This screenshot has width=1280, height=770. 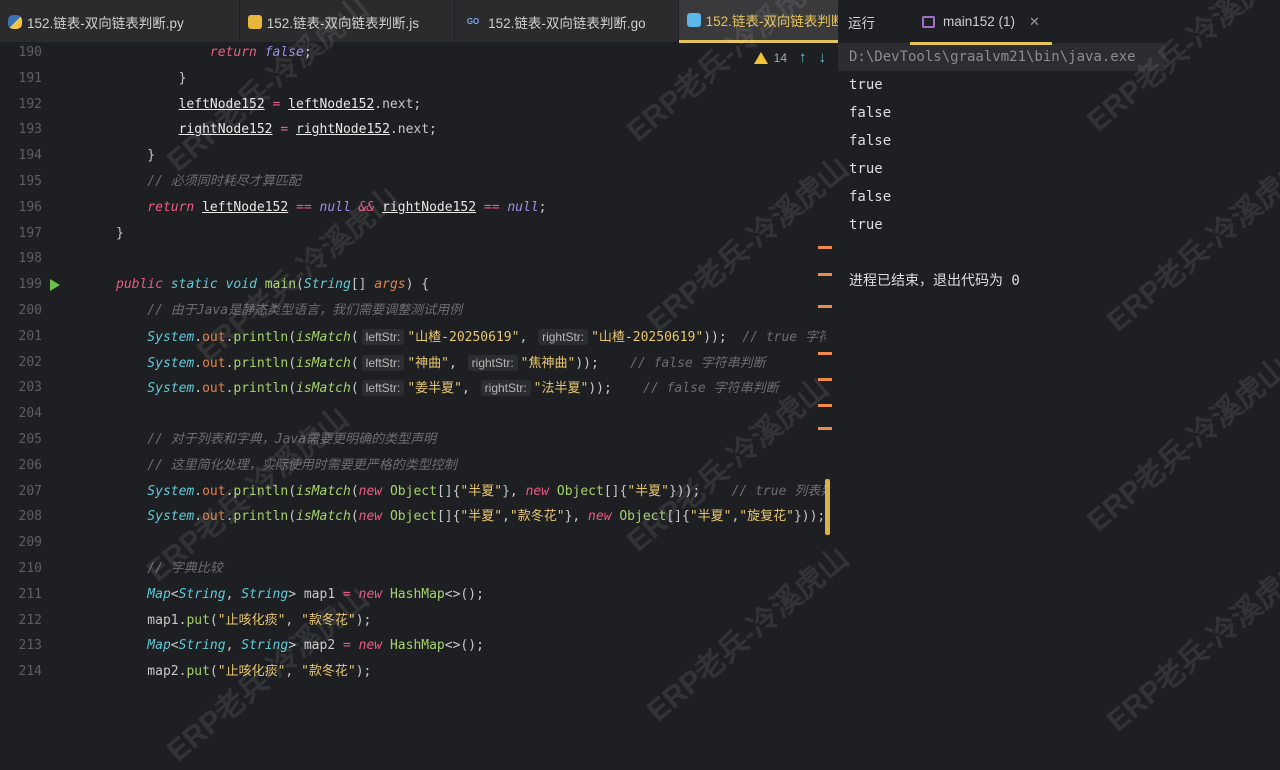 What do you see at coordinates (439, 621) in the screenshot?
I see `code-text: map1.put("止咳化痰", "款冬花");` at bounding box center [439, 621].